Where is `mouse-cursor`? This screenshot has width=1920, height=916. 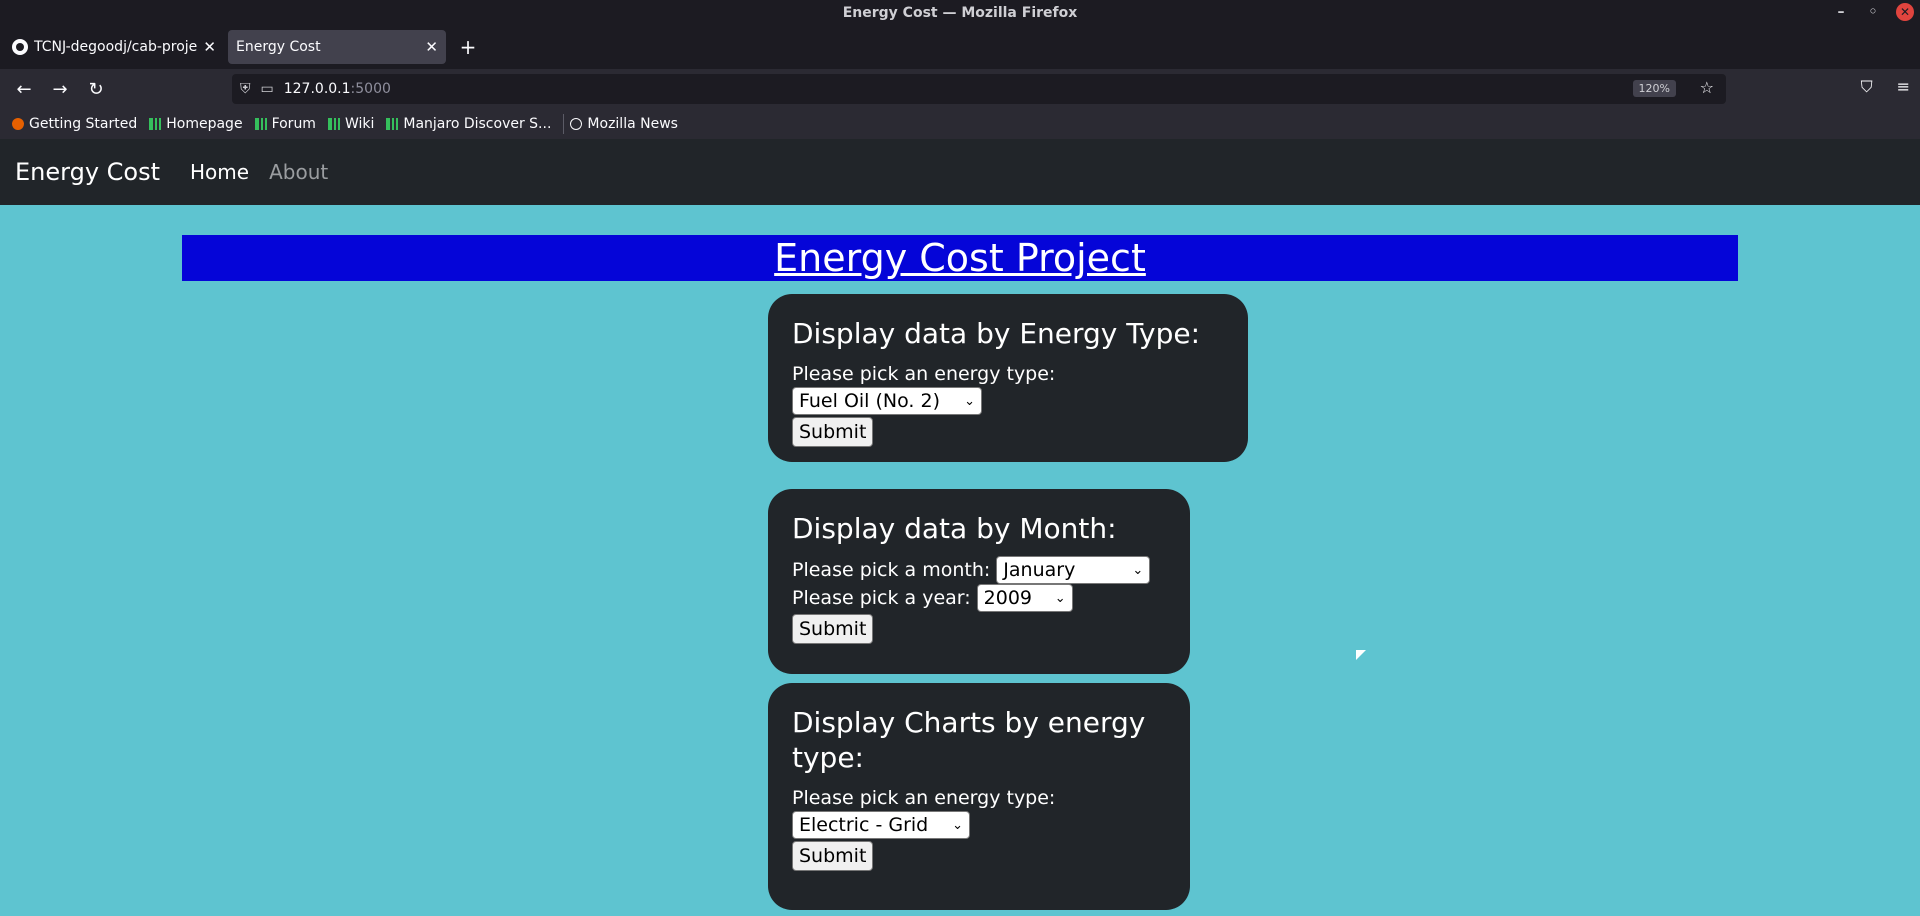 mouse-cursor is located at coordinates (1361, 655).